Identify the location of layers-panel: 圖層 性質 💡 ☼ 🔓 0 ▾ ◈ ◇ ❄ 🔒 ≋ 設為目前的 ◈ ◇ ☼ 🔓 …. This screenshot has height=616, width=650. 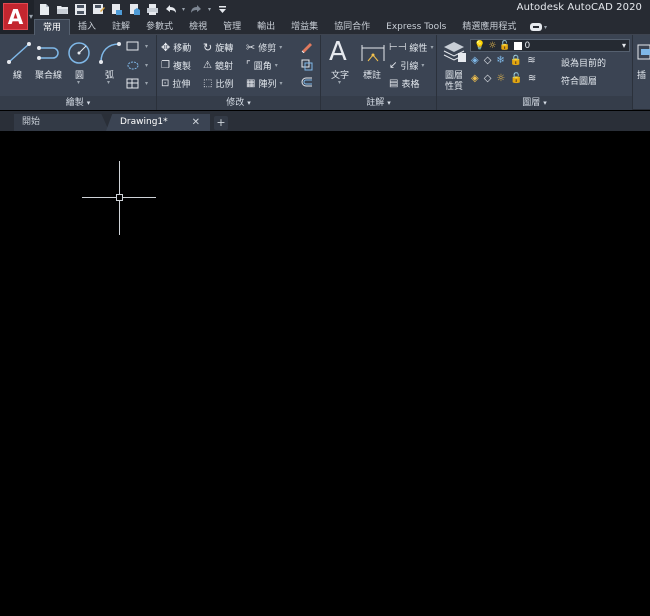
(535, 72).